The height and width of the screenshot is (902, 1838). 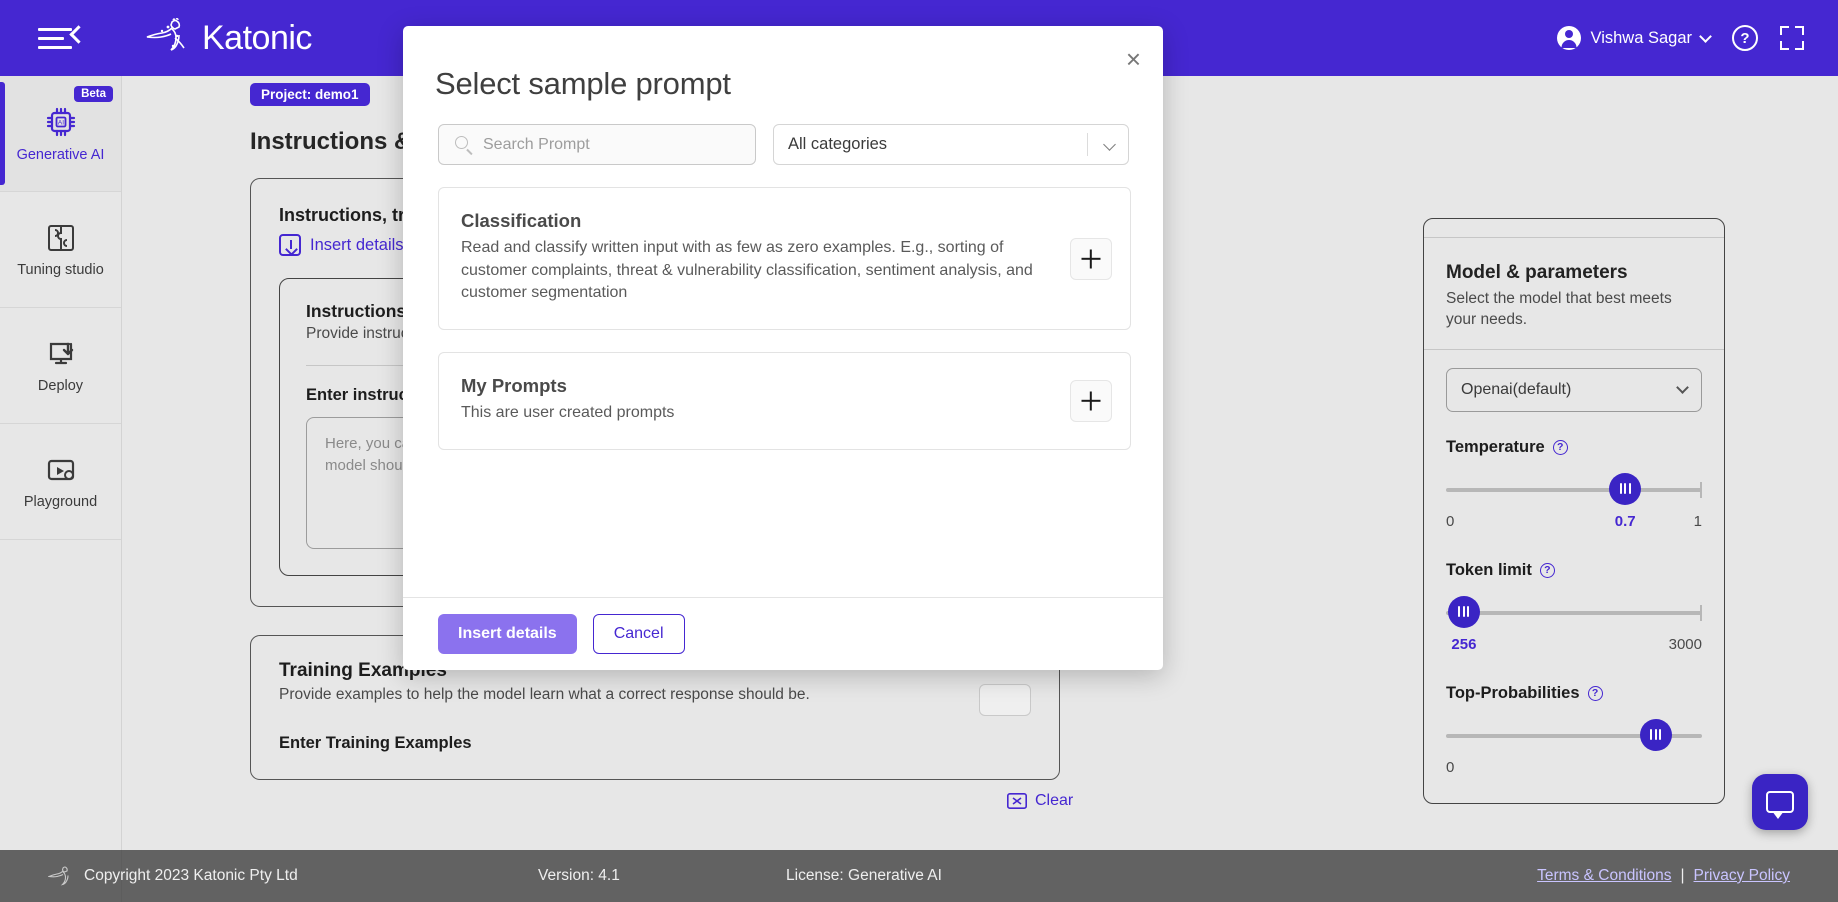 I want to click on modal-footer: Insert details Cancel, so click(x=783, y=633).